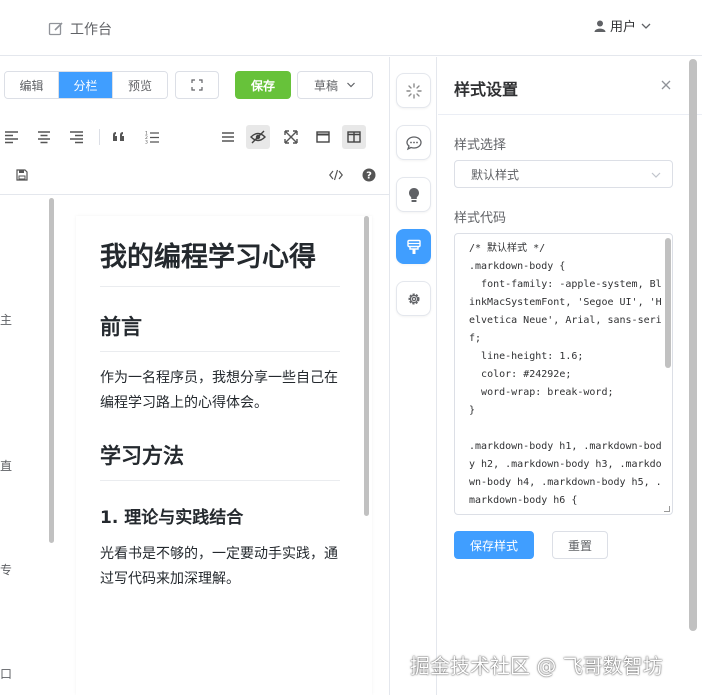 This screenshot has height=695, width=702. Describe the element at coordinates (668, 303) in the screenshot. I see `code-scrollbar` at that location.